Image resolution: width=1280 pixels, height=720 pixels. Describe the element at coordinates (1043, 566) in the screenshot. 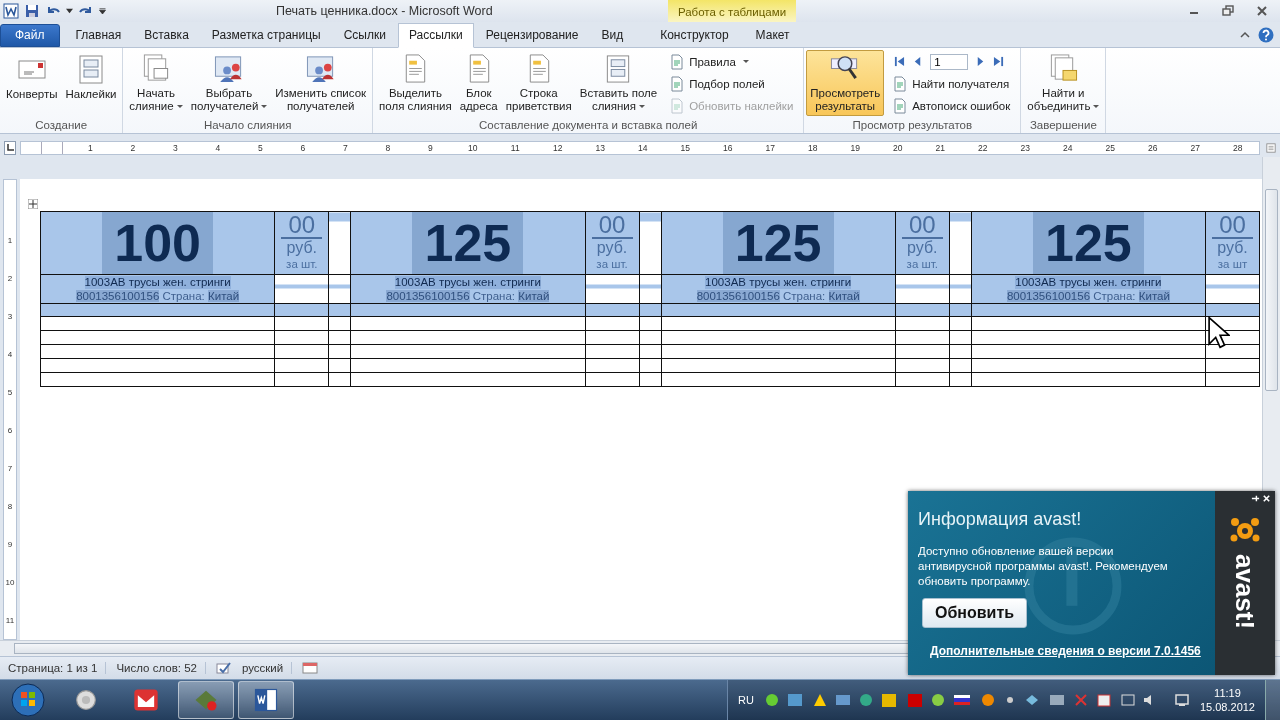

I see `notification-message: Доступно обновление вашей версии антивирусной программы avast!. Рекомендуем обновить программу.` at that location.